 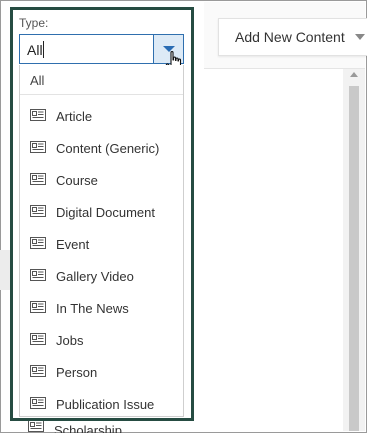 What do you see at coordinates (43, 49) in the screenshot?
I see `text-cursor` at bounding box center [43, 49].